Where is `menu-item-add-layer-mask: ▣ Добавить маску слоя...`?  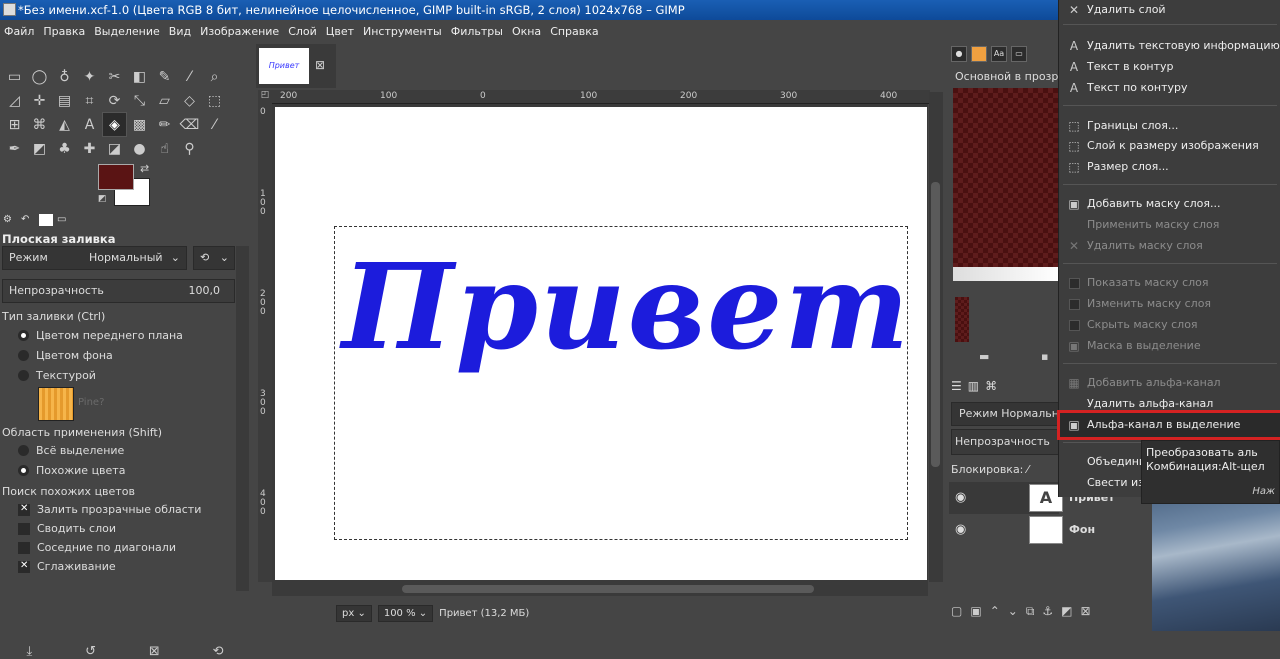
menu-item-add-layer-mask: ▣ Добавить маску слоя... is located at coordinates (1169, 204).